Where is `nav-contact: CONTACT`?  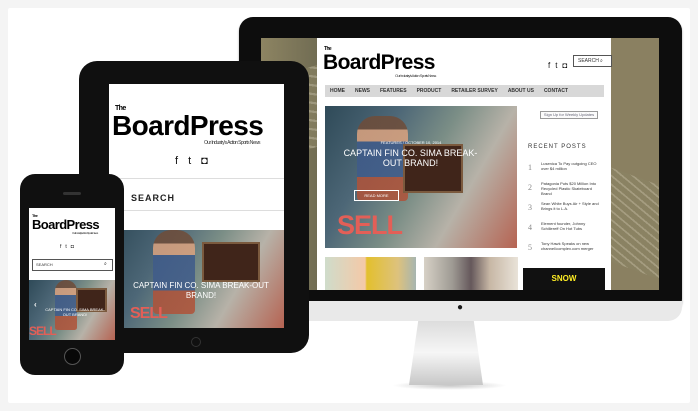 nav-contact: CONTACT is located at coordinates (556, 91).